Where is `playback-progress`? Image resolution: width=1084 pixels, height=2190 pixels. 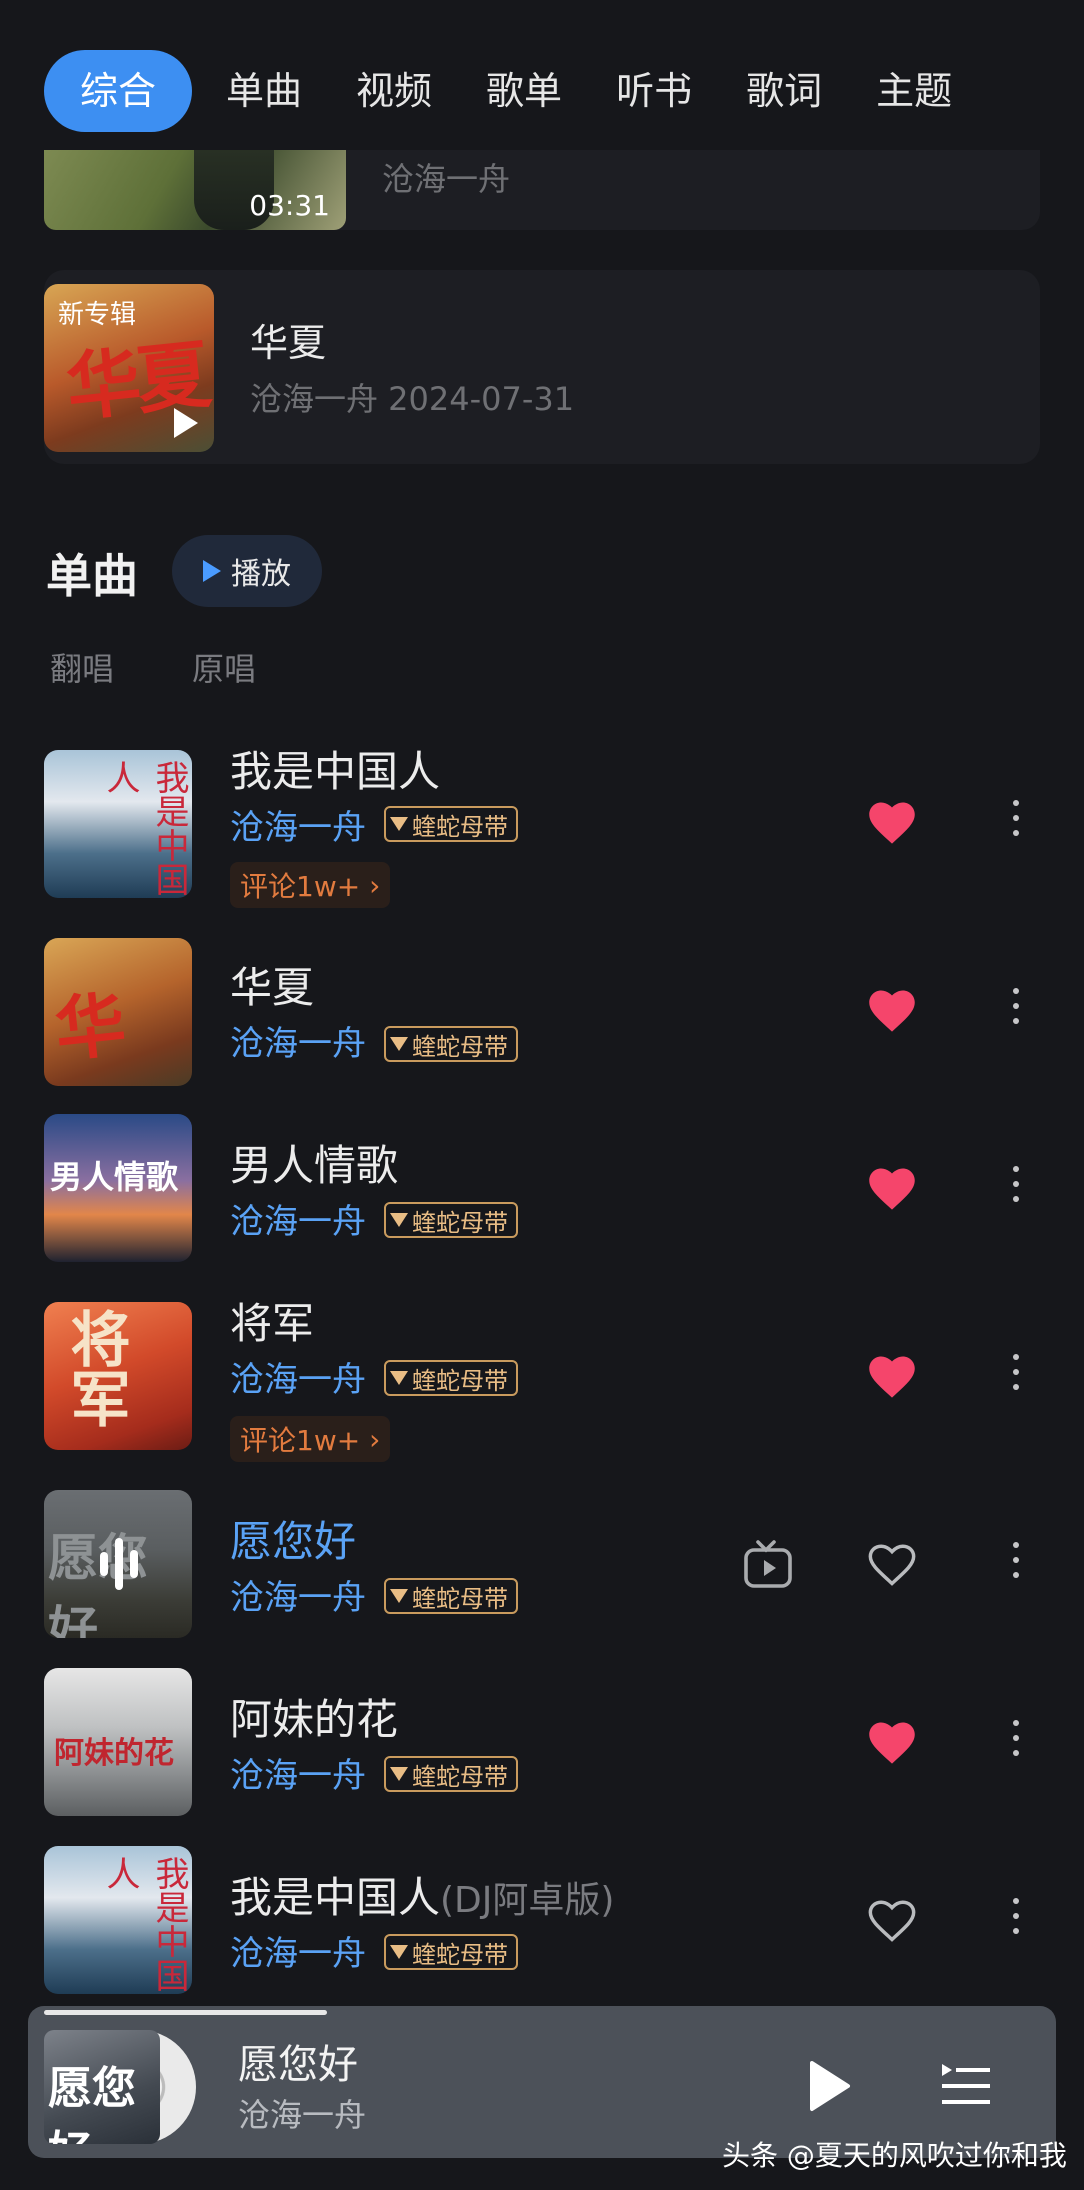
playback-progress is located at coordinates (185, 2012).